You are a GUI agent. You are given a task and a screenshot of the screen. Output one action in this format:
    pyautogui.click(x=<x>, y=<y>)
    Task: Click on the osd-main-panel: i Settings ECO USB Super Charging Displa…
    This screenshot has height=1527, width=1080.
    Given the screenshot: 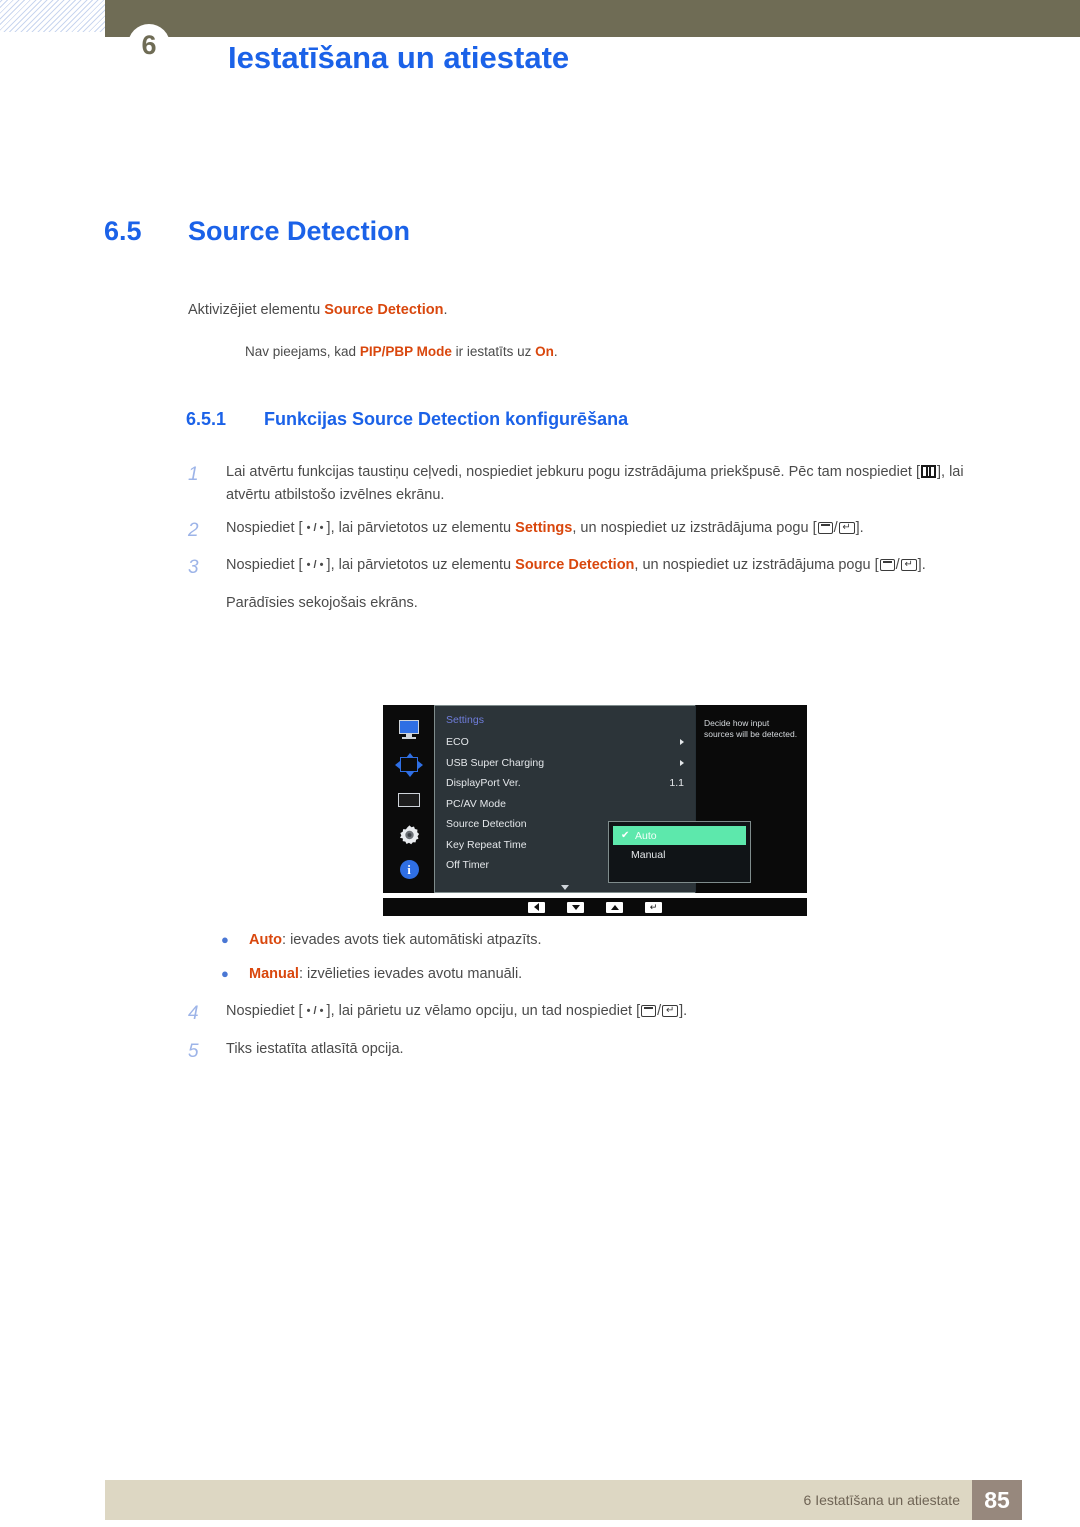 What is the action you would take?
    pyautogui.click(x=595, y=799)
    